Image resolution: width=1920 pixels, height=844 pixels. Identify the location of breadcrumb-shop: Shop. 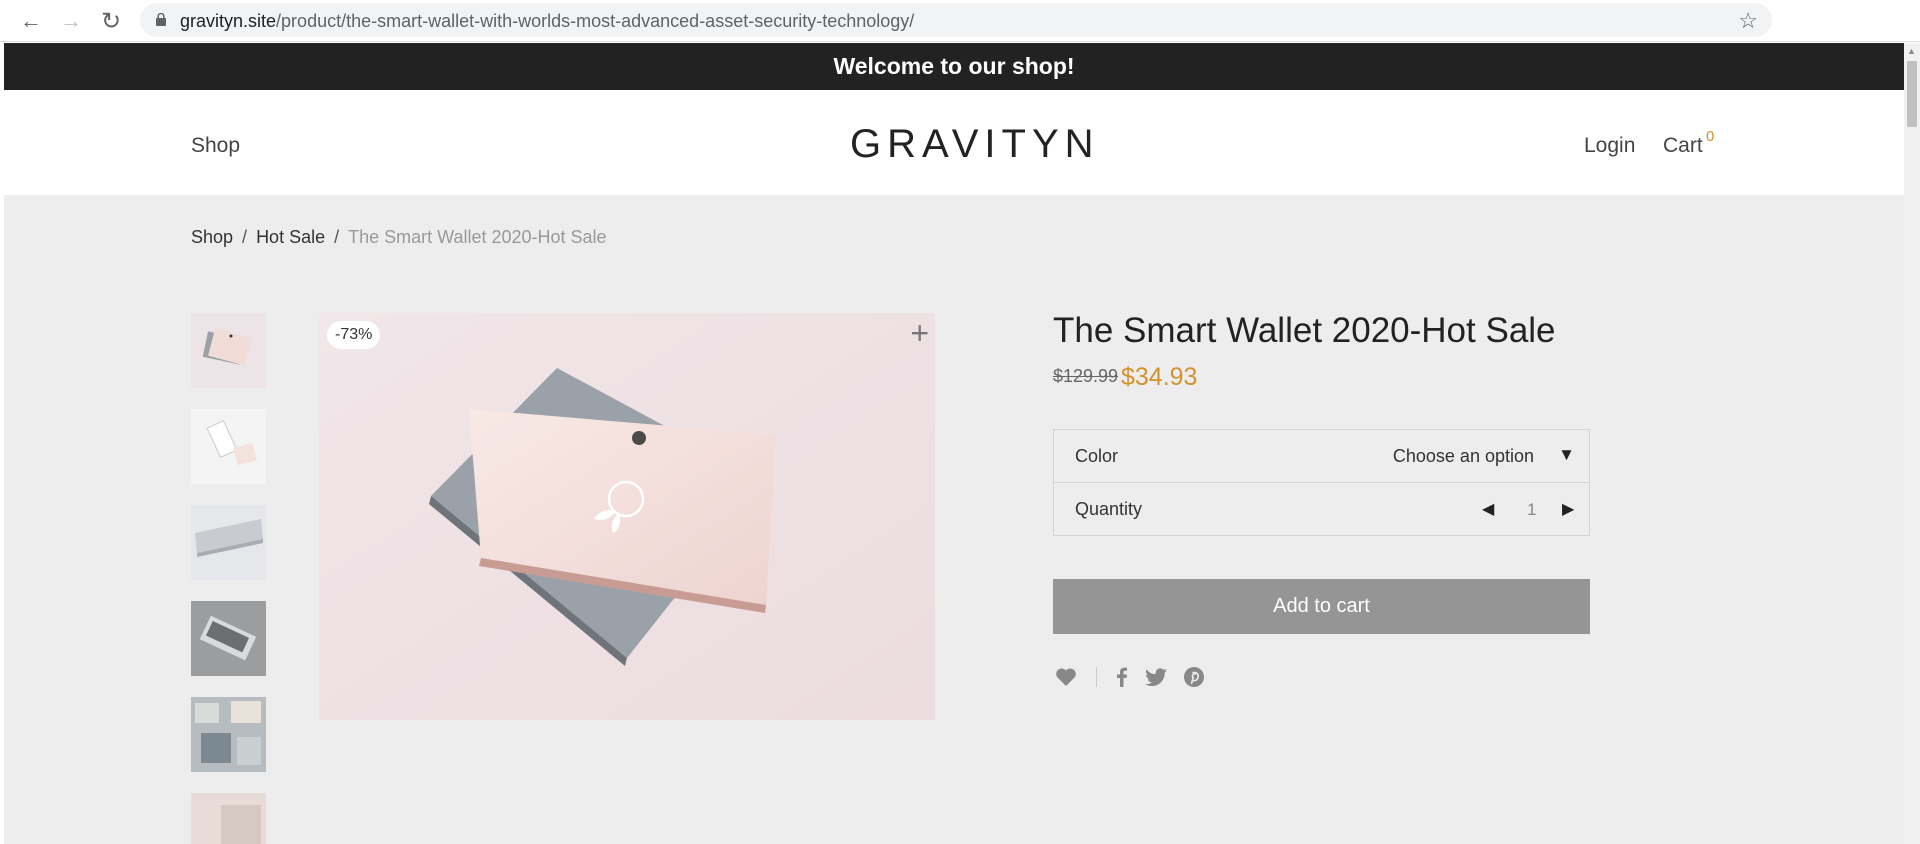
(212, 237).